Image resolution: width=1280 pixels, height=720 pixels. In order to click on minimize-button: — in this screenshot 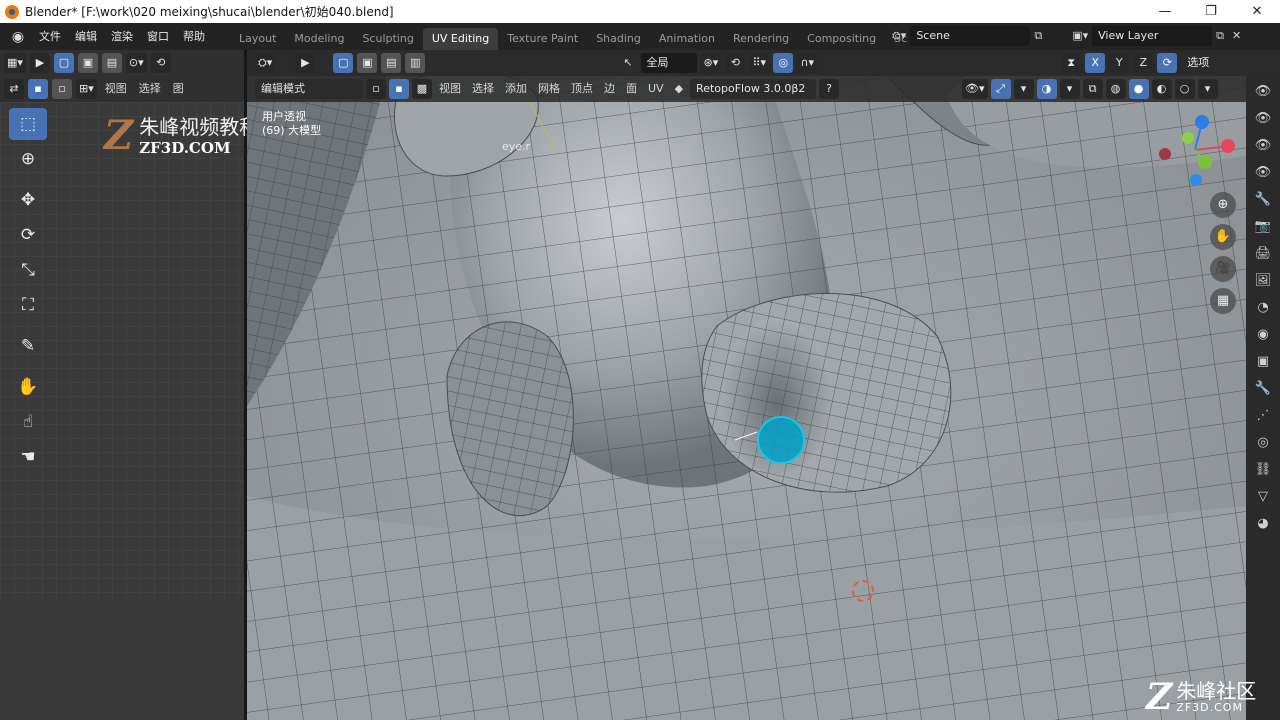, I will do `click(1165, 11)`.